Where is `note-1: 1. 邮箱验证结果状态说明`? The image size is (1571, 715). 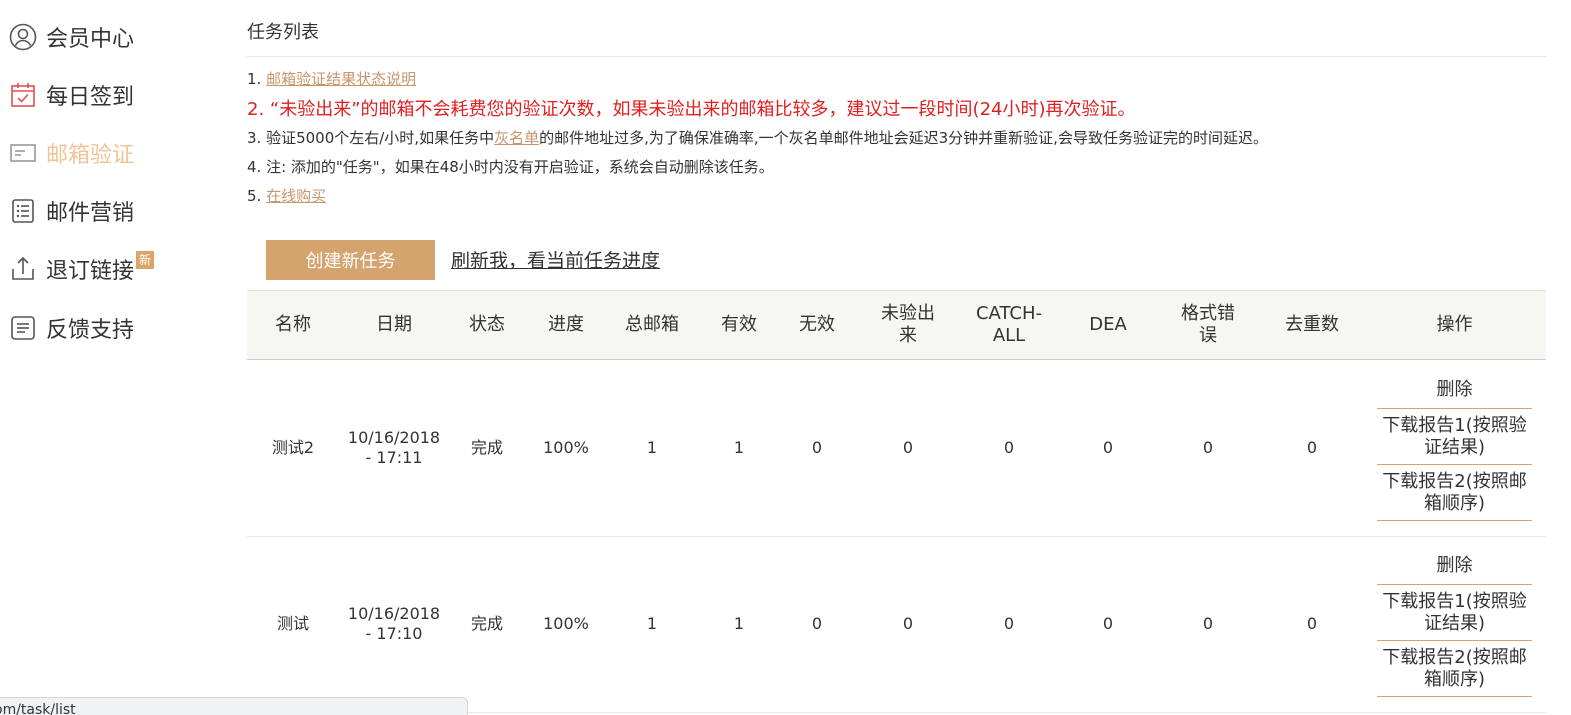 note-1: 1. 邮箱验证结果状态说明 is located at coordinates (331, 78).